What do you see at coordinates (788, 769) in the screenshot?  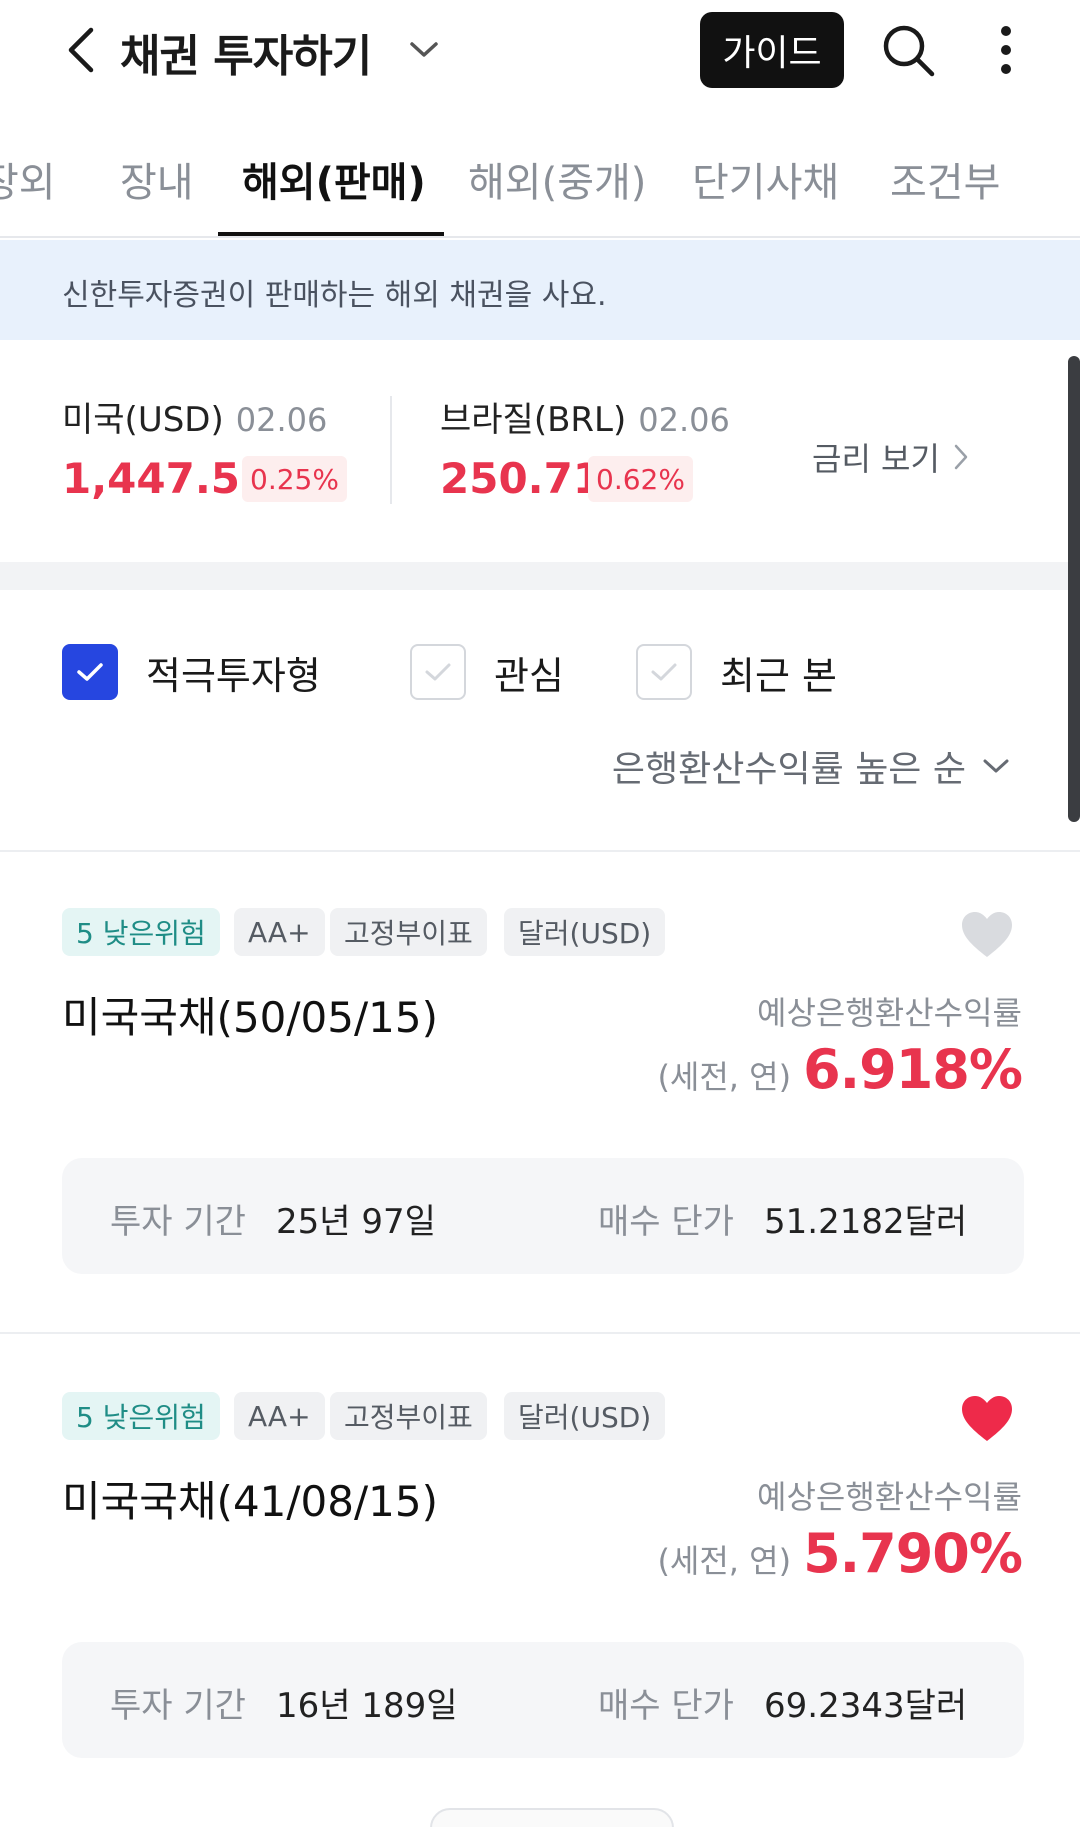 I see `sort-label: 은행환산수익률 높은 순` at bounding box center [788, 769].